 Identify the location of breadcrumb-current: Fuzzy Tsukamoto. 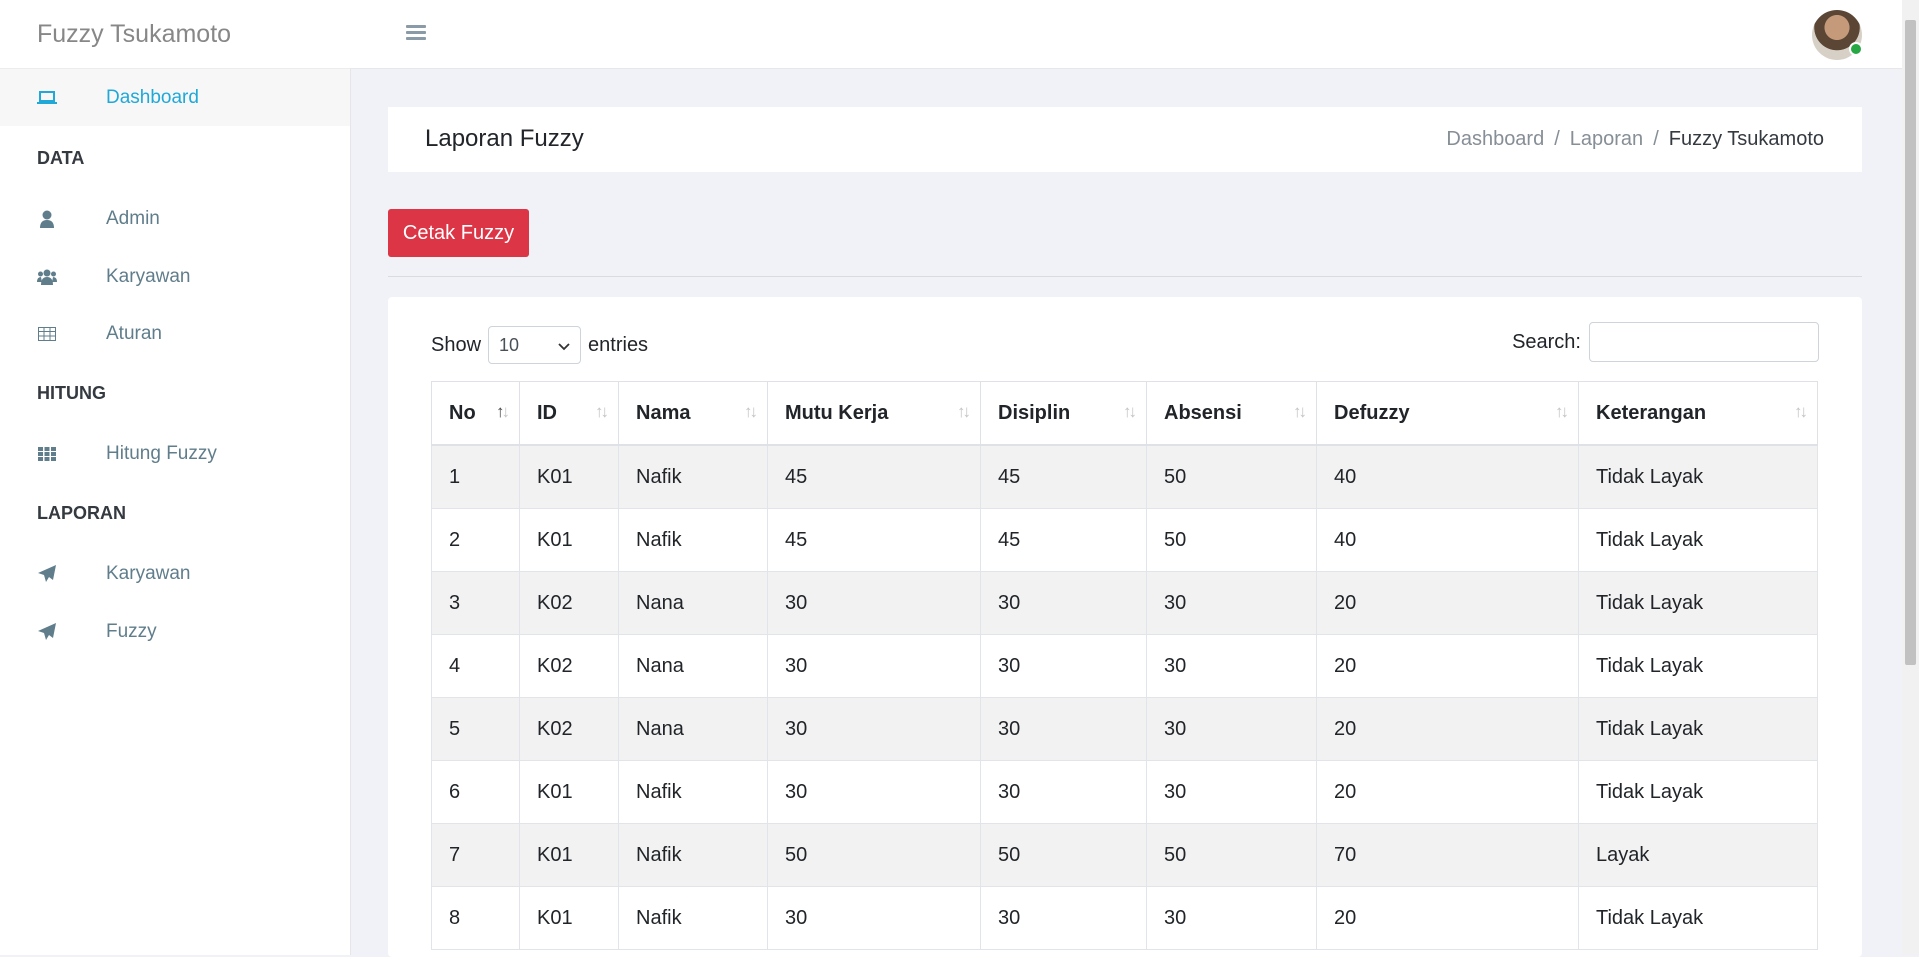
(1746, 139).